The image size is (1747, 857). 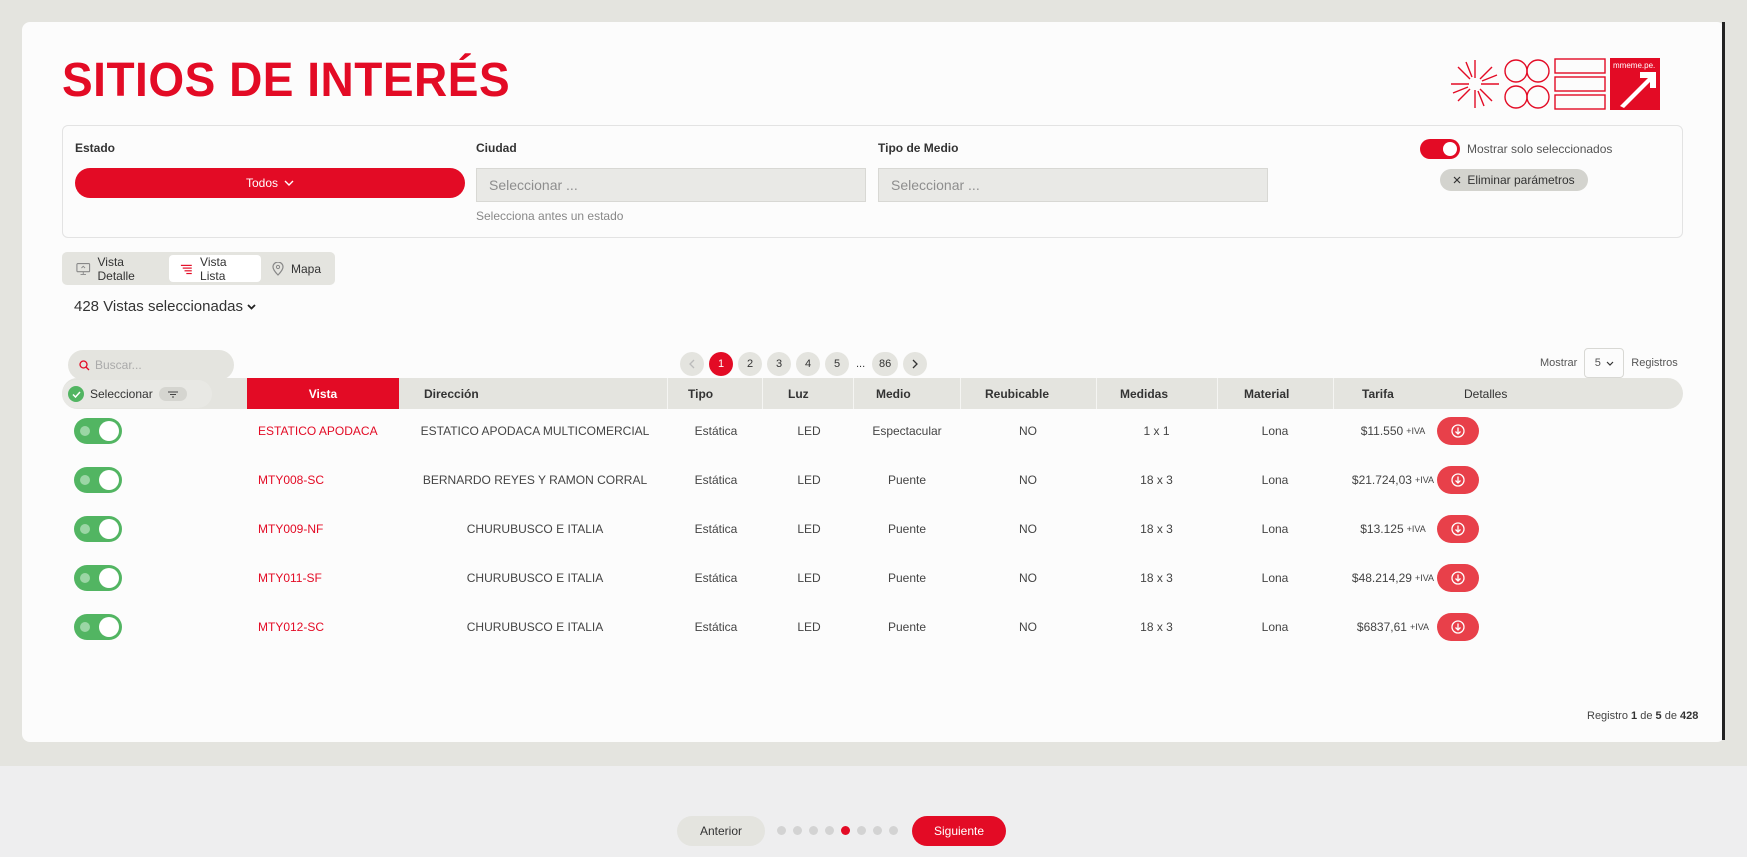 I want to click on cell-tarifa: $21.724,03 +IVA, so click(x=1393, y=480).